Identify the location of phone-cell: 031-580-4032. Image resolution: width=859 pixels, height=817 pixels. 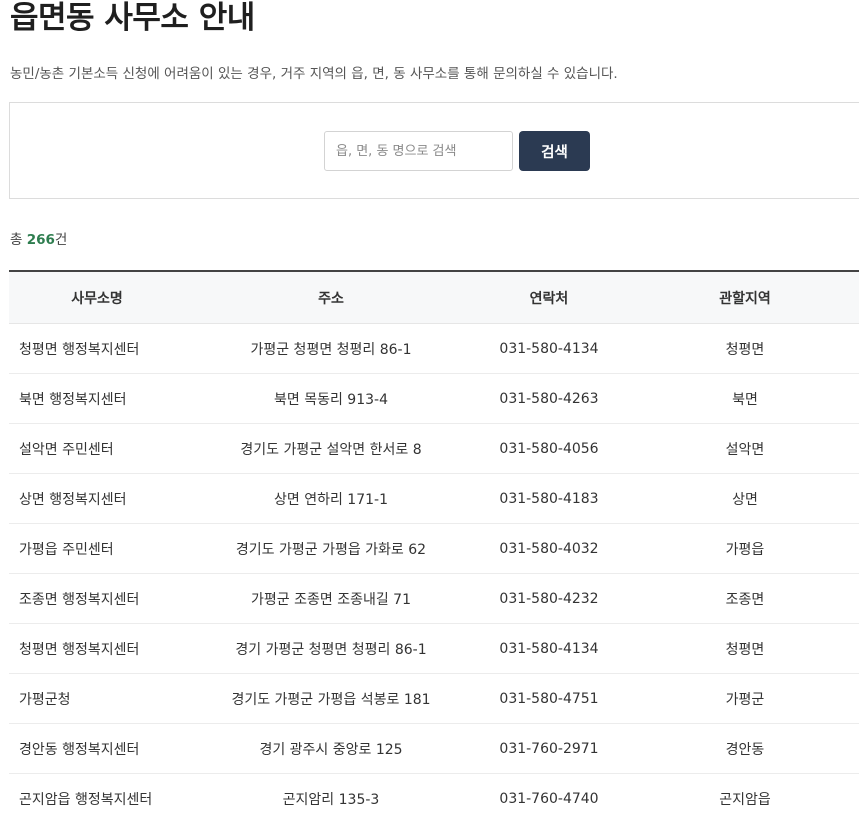
(549, 548).